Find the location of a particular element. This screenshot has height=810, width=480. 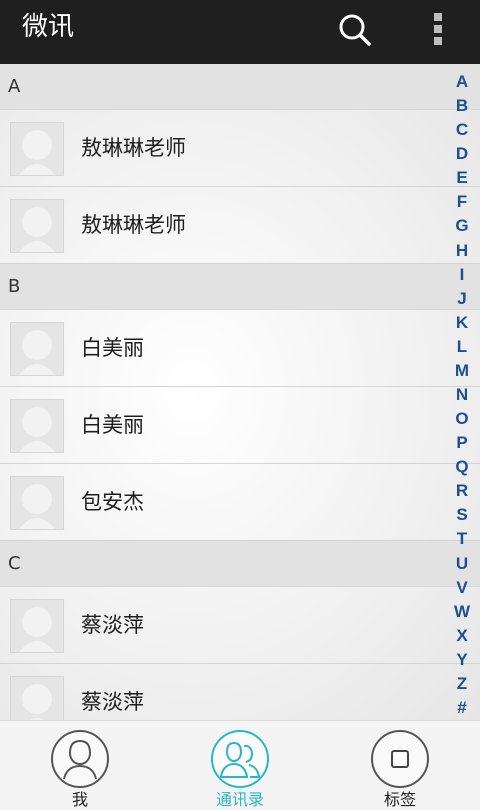

index-letter-y: Y is located at coordinates (461, 660).